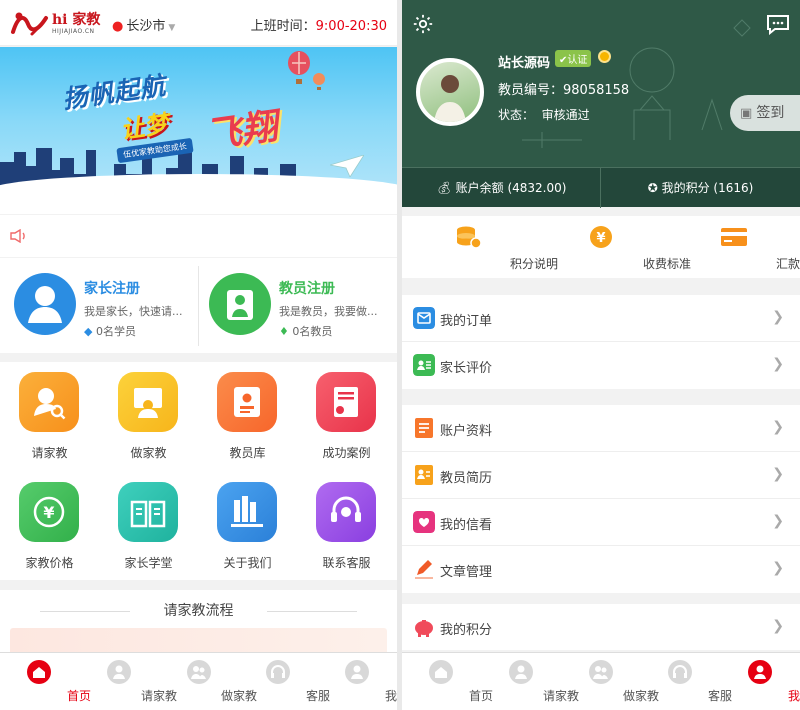  Describe the element at coordinates (734, 237) in the screenshot. I see `bank-card-icon` at that location.